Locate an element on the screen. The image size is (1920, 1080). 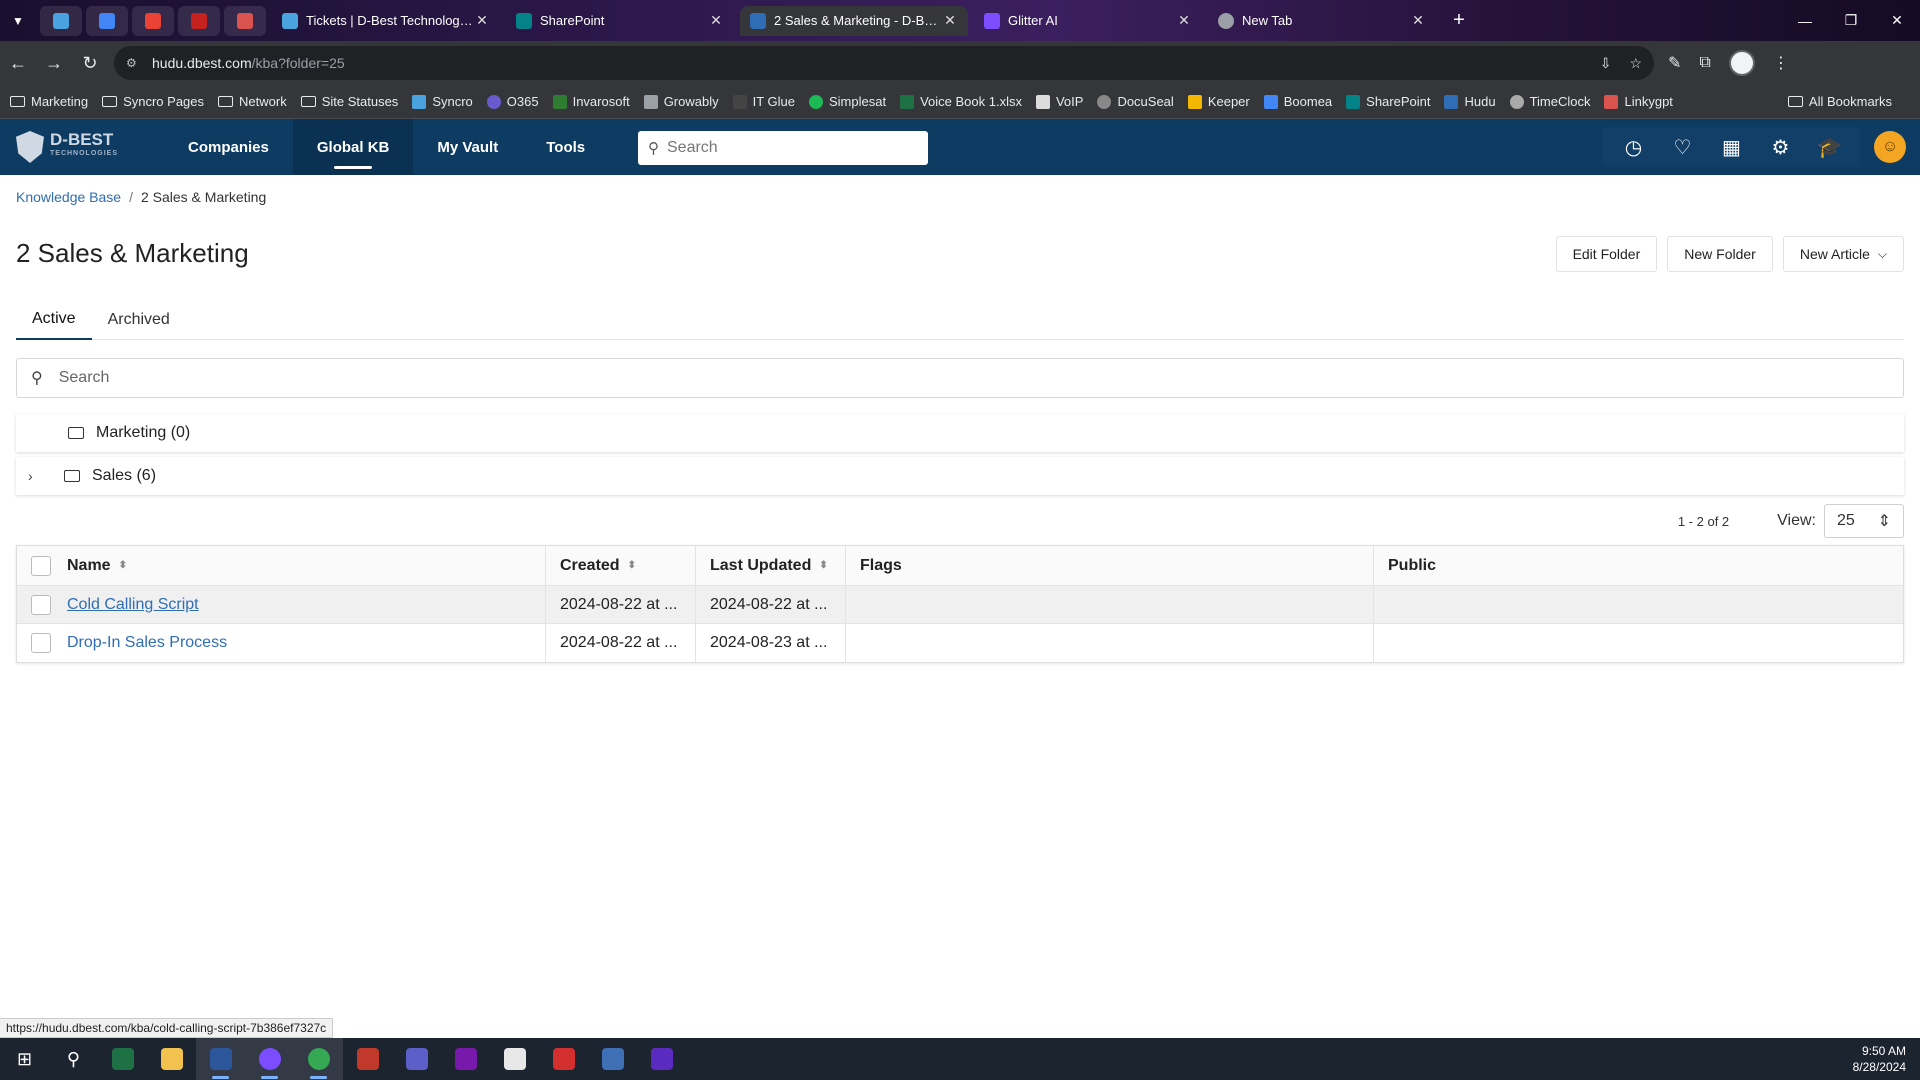
start-button: ⊞ is located at coordinates (24, 1059).